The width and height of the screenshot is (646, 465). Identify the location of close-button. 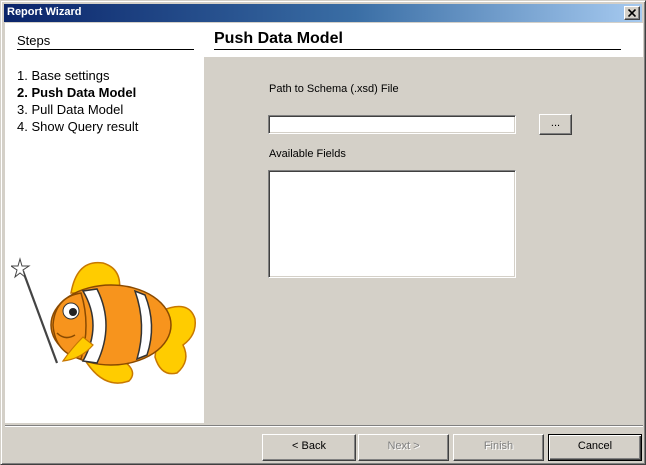
(632, 13).